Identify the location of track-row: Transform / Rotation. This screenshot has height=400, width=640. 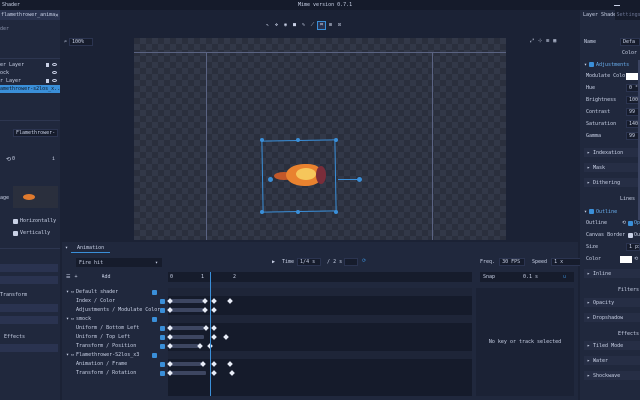
(114, 373).